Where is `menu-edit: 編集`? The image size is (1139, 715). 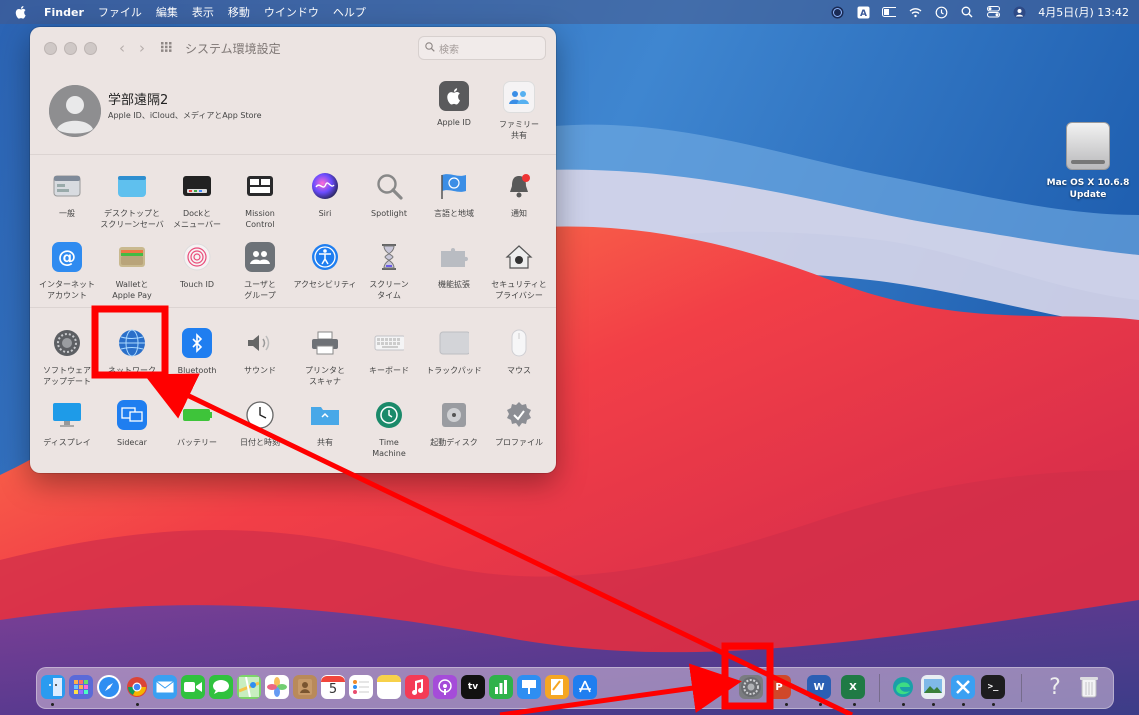 menu-edit: 編集 is located at coordinates (167, 12).